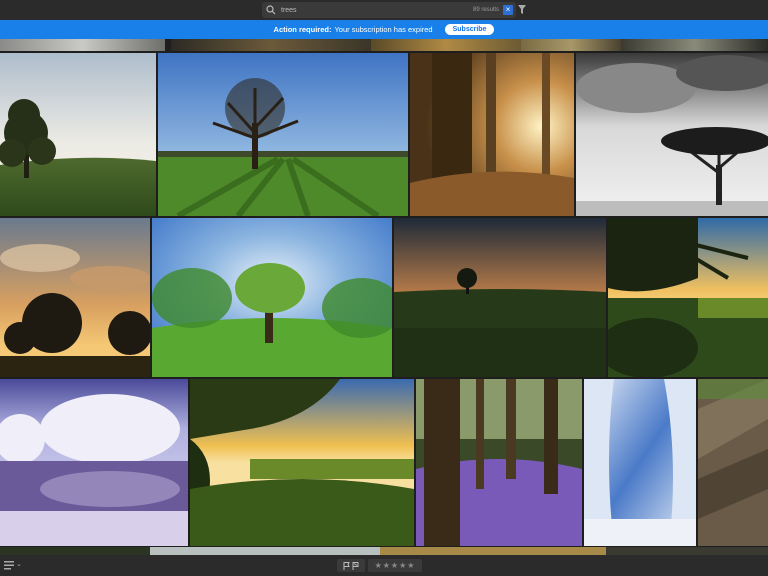  What do you see at coordinates (485, 10) in the screenshot?
I see `result-count: 89 results` at bounding box center [485, 10].